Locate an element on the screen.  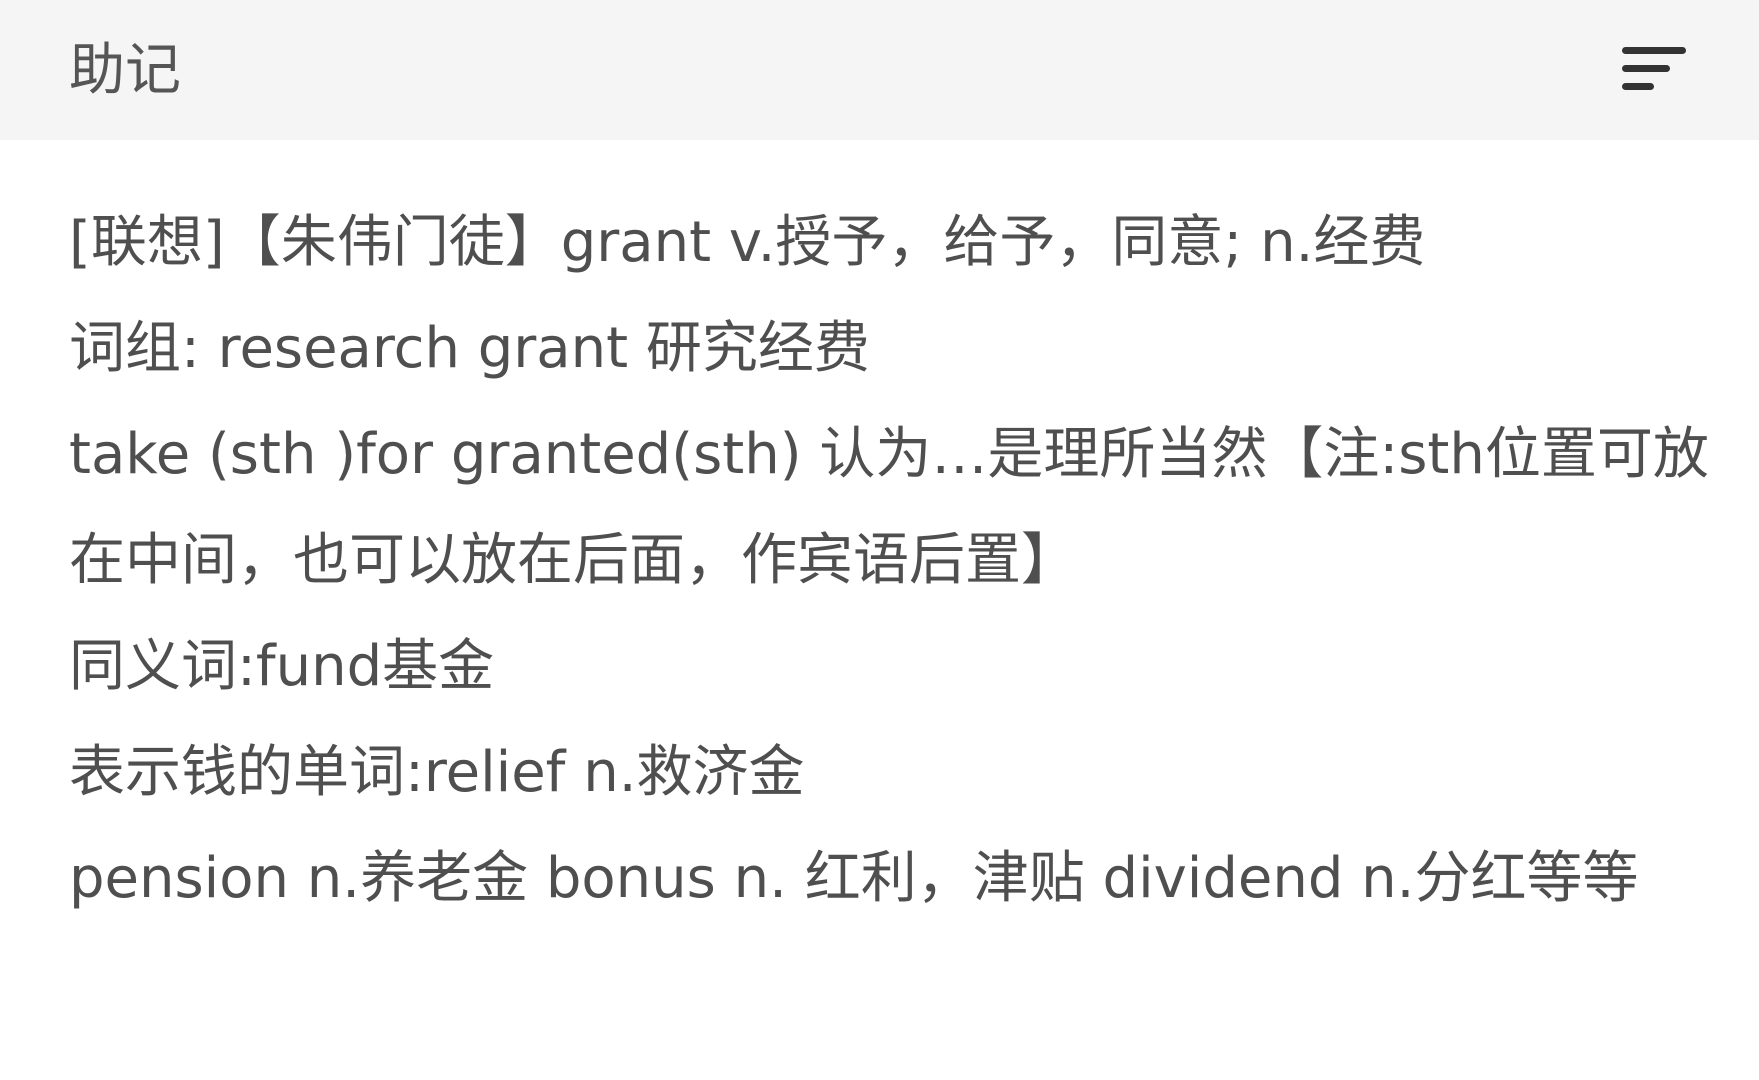
sort-lines-icon is located at coordinates (1654, 68).